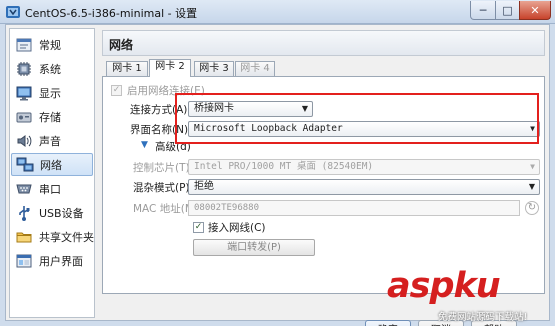 The image size is (555, 326). I want to click on adapter-type-label: 控制芯片(T):, so click(163, 168).